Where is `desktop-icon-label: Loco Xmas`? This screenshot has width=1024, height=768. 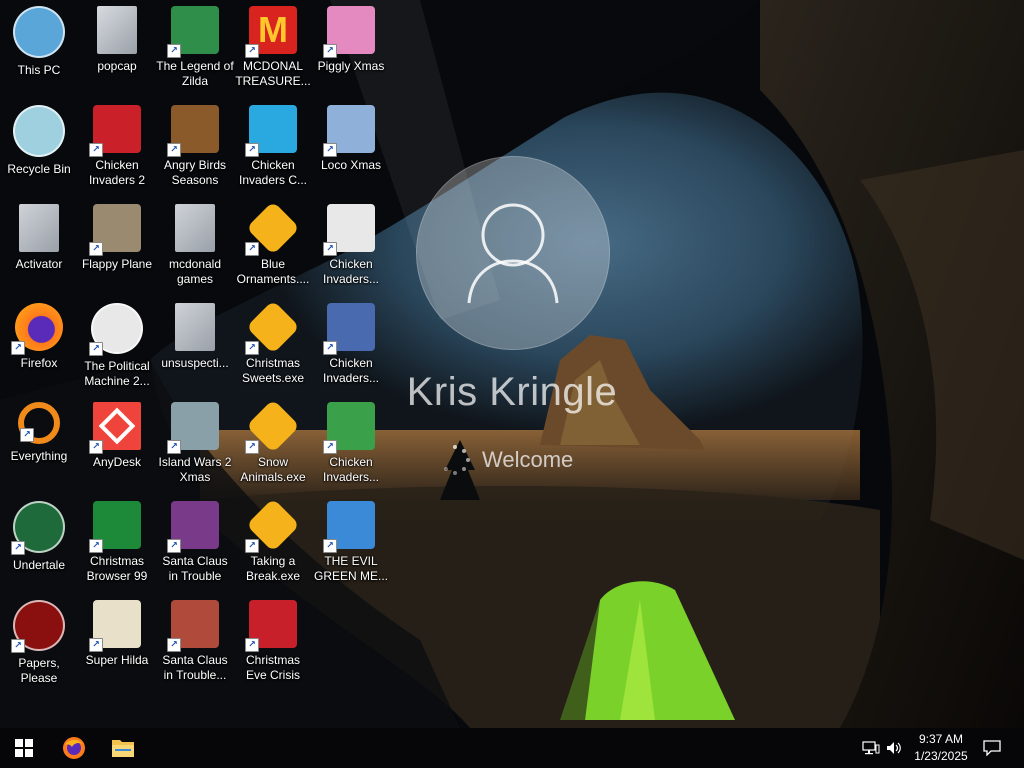 desktop-icon-label: Loco Xmas is located at coordinates (351, 165).